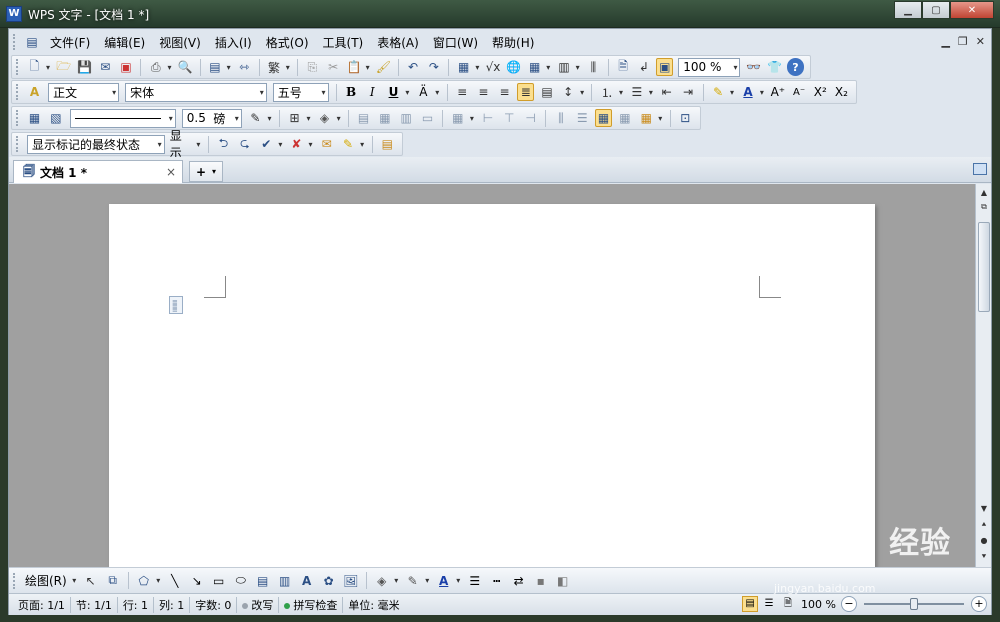 The height and width of the screenshot is (622, 1000). I want to click on status-spellcheck: 拼写检查, so click(311, 604).